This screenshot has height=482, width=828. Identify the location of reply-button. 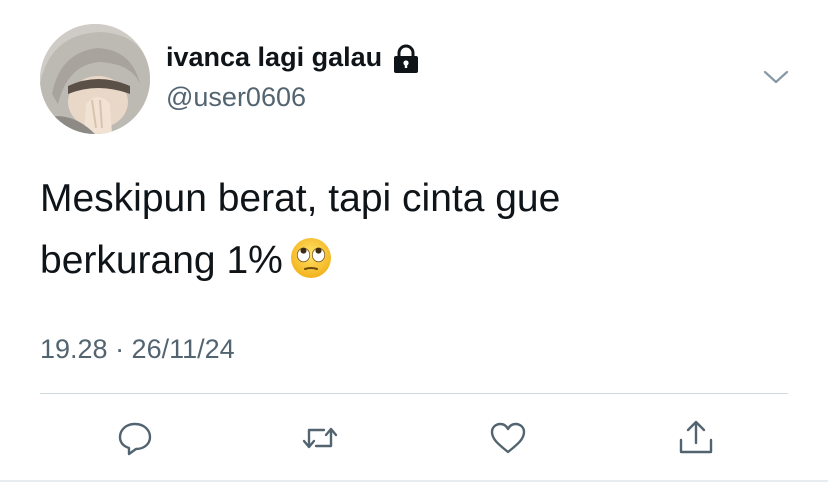
(135, 438).